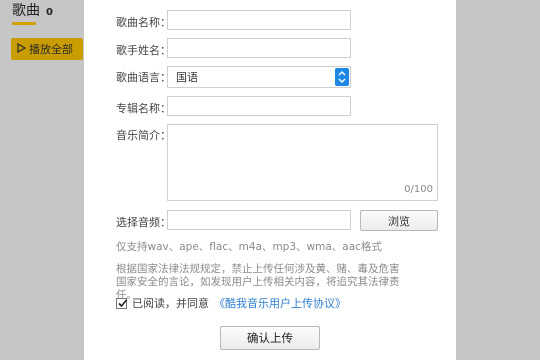 The height and width of the screenshot is (360, 540). Describe the element at coordinates (143, 50) in the screenshot. I see `singer-name-label: 歌手姓名：` at that location.